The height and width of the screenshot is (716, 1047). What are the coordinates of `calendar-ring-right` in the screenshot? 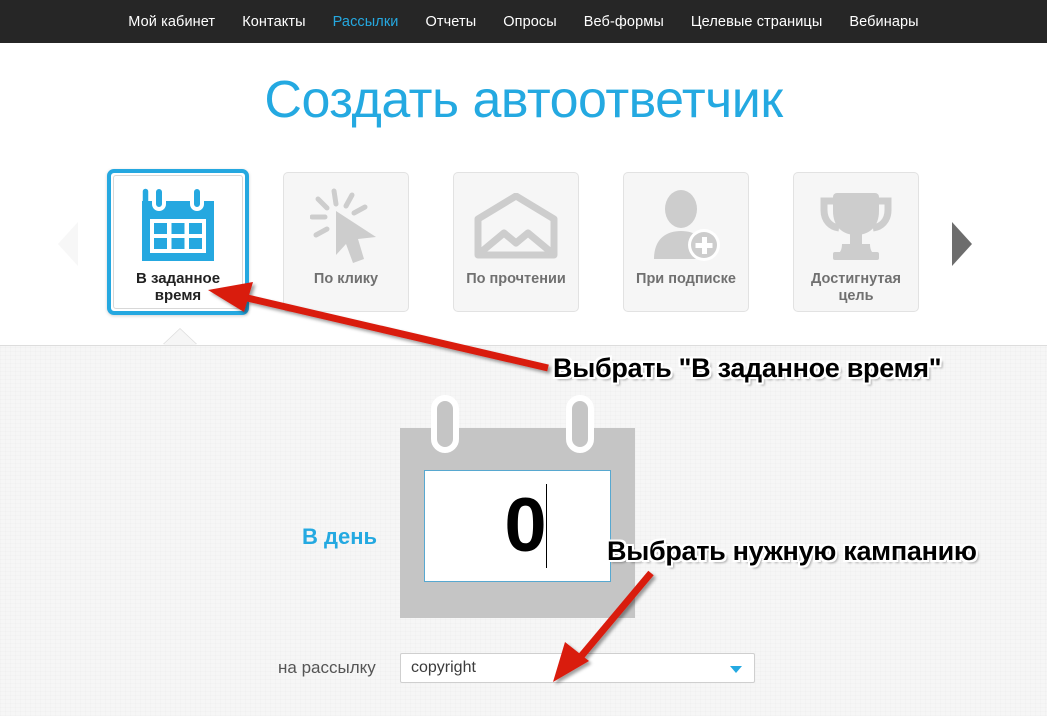 It's located at (580, 424).